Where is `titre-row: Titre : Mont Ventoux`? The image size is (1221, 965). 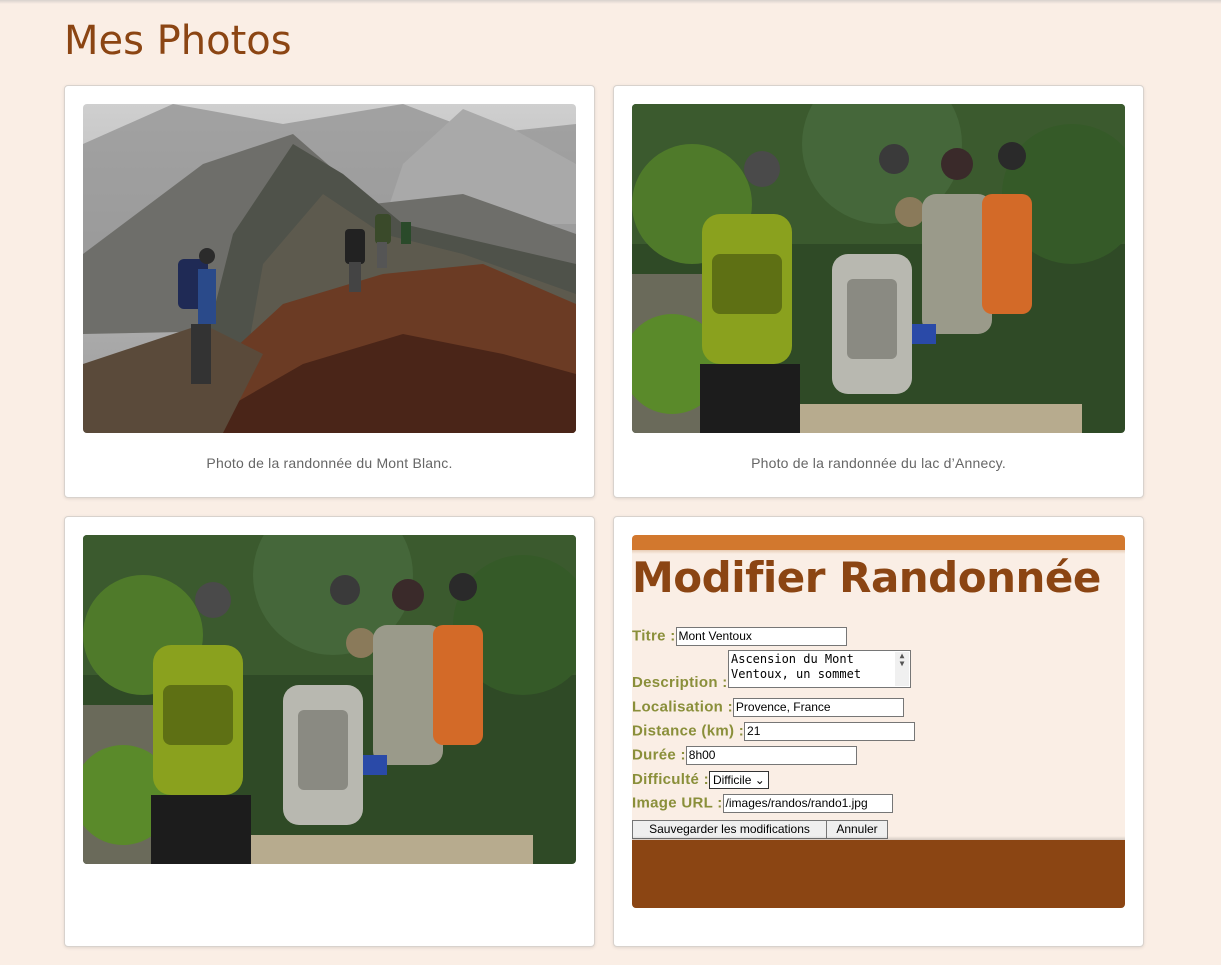 titre-row: Titre : Mont Ventoux is located at coordinates (739, 636).